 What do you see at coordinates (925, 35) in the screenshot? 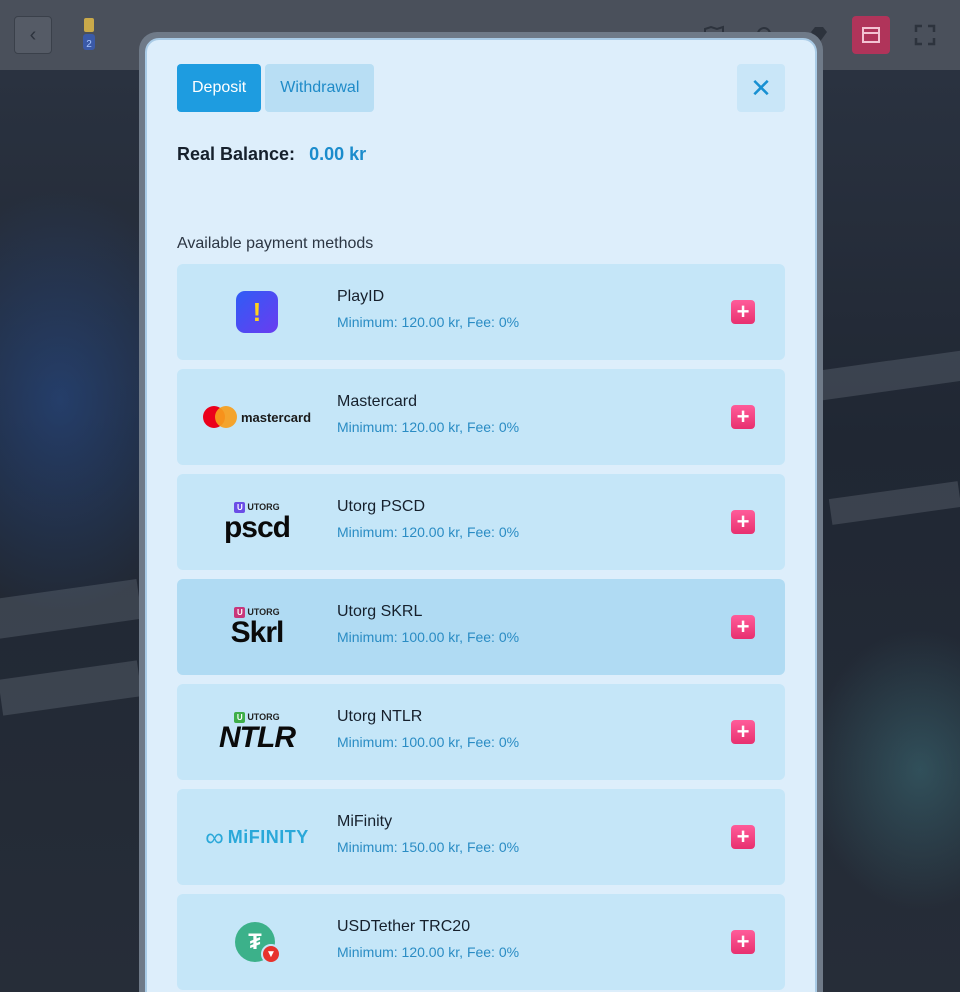
I see `fullscreen-icon` at bounding box center [925, 35].